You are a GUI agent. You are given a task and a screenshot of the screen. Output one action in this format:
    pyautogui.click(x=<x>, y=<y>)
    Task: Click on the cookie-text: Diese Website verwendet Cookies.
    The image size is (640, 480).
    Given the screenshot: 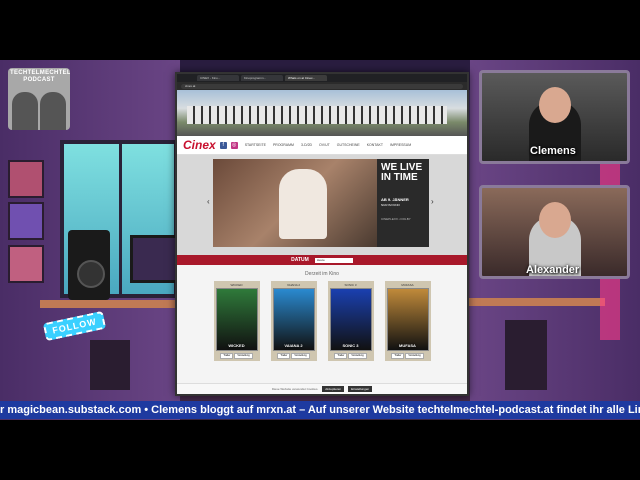 What is the action you would take?
    pyautogui.click(x=295, y=389)
    